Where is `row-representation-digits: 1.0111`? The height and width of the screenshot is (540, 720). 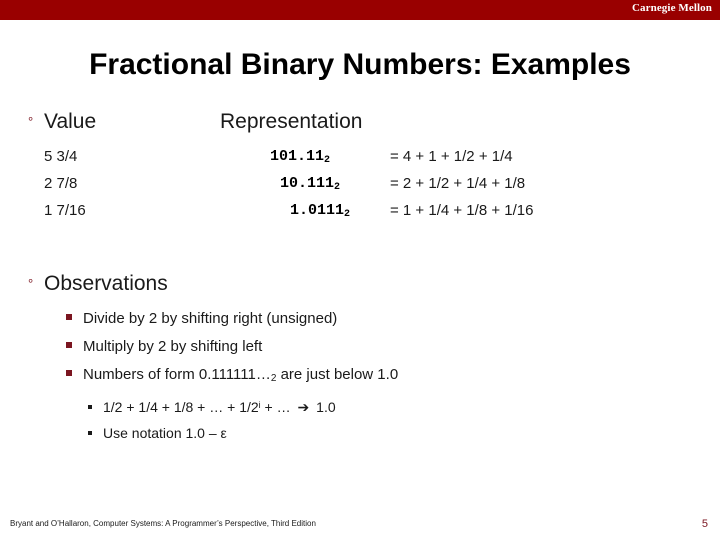 row-representation-digits: 1.0111 is located at coordinates (316, 210).